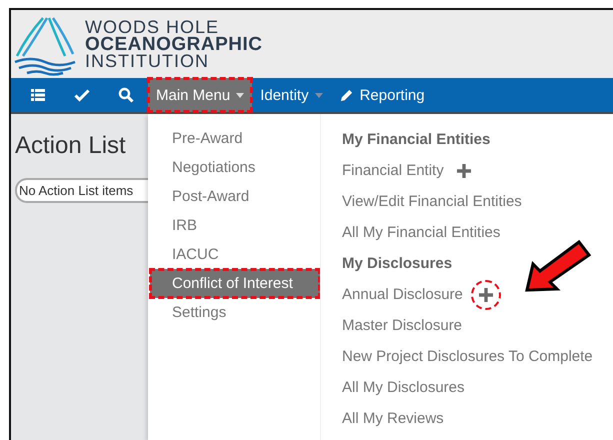  I want to click on section-heading: My Financial Entities, so click(416, 140).